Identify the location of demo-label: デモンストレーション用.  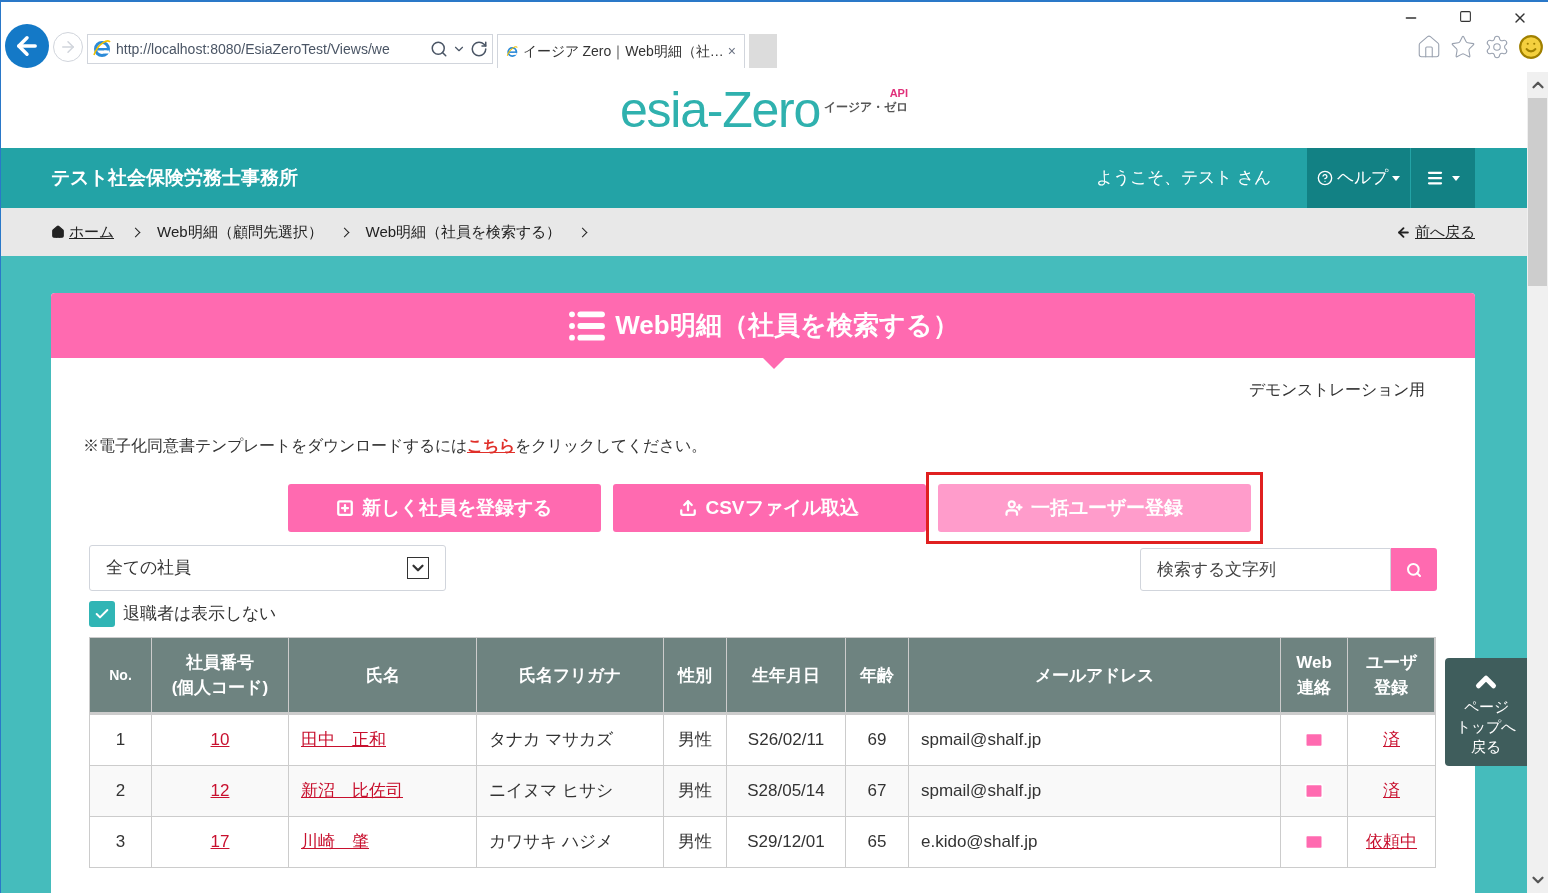
(1337, 390).